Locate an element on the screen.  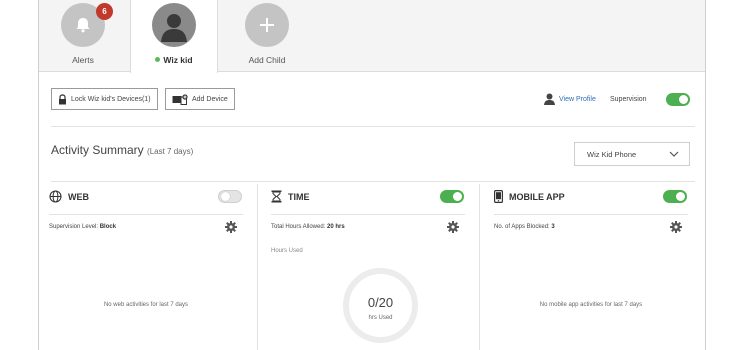
time-info-label: Total Hours Allowed: is located at coordinates (298, 227).